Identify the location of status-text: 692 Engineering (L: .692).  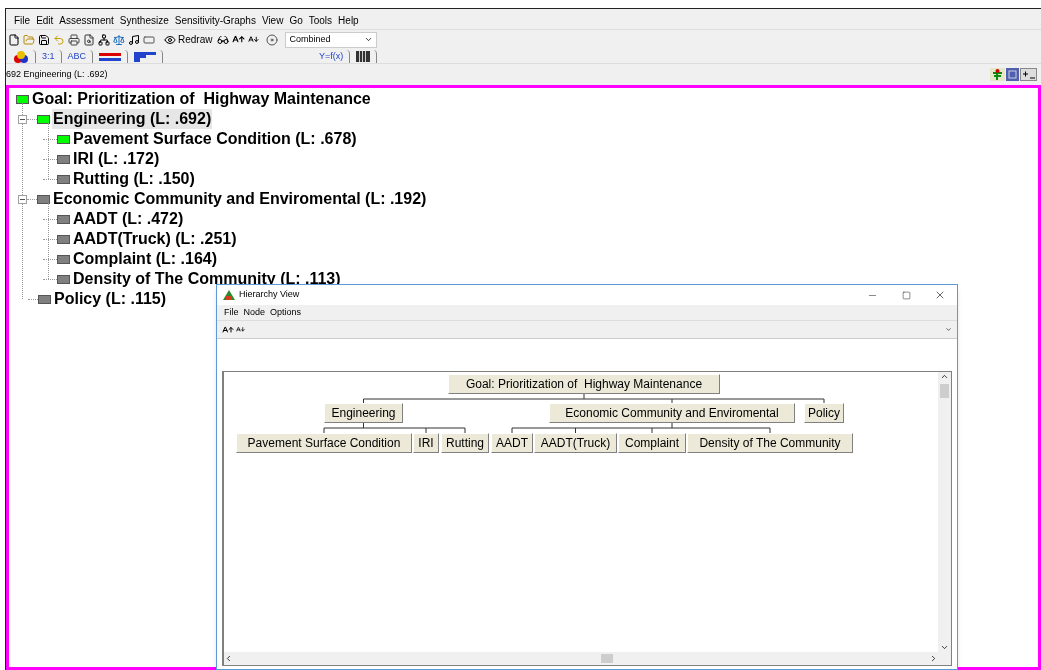
(57, 74).